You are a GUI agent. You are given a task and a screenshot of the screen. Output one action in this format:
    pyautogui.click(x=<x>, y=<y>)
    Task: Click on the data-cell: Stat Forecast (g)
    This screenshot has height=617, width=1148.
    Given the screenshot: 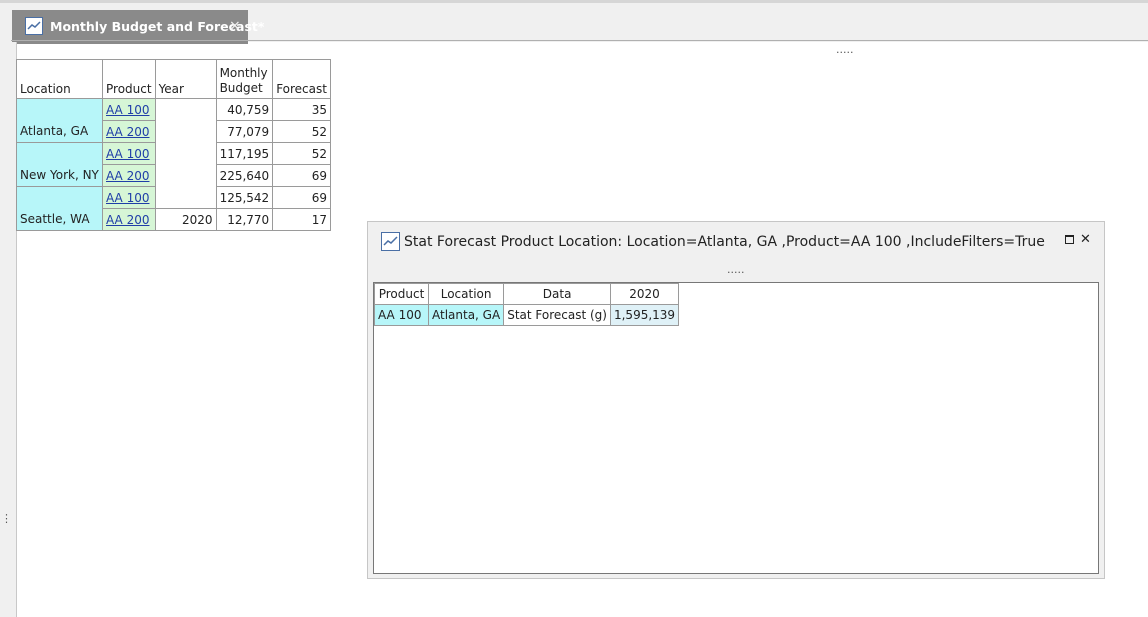 What is the action you would take?
    pyautogui.click(x=557, y=315)
    